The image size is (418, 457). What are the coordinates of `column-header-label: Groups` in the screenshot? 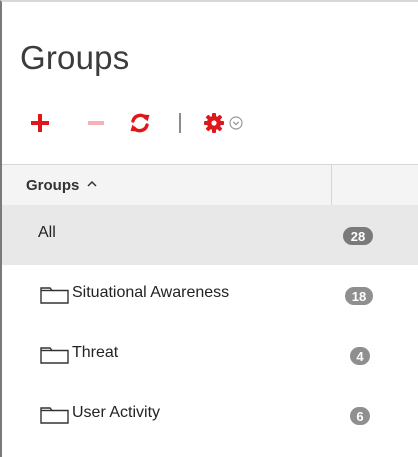 It's located at (53, 185).